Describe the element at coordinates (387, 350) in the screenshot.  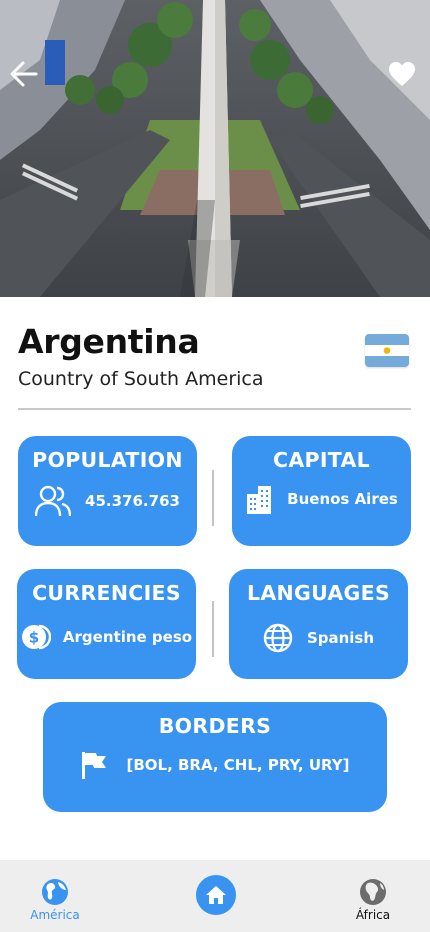
I see `argentina-flag-icon` at that location.